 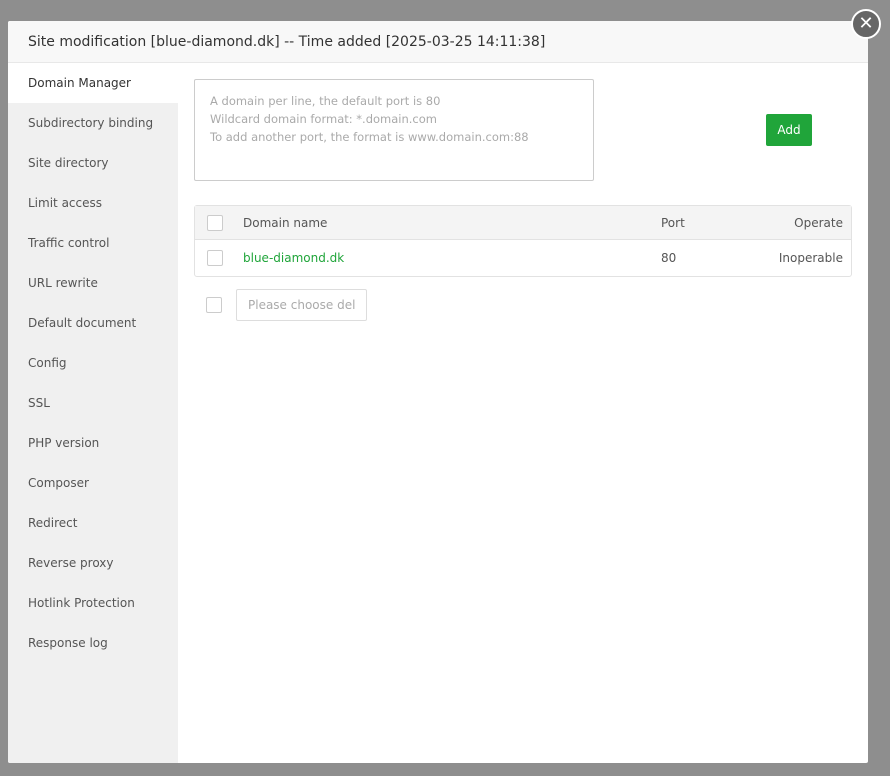 I want to click on batch-select-checkbox, so click(x=214, y=305).